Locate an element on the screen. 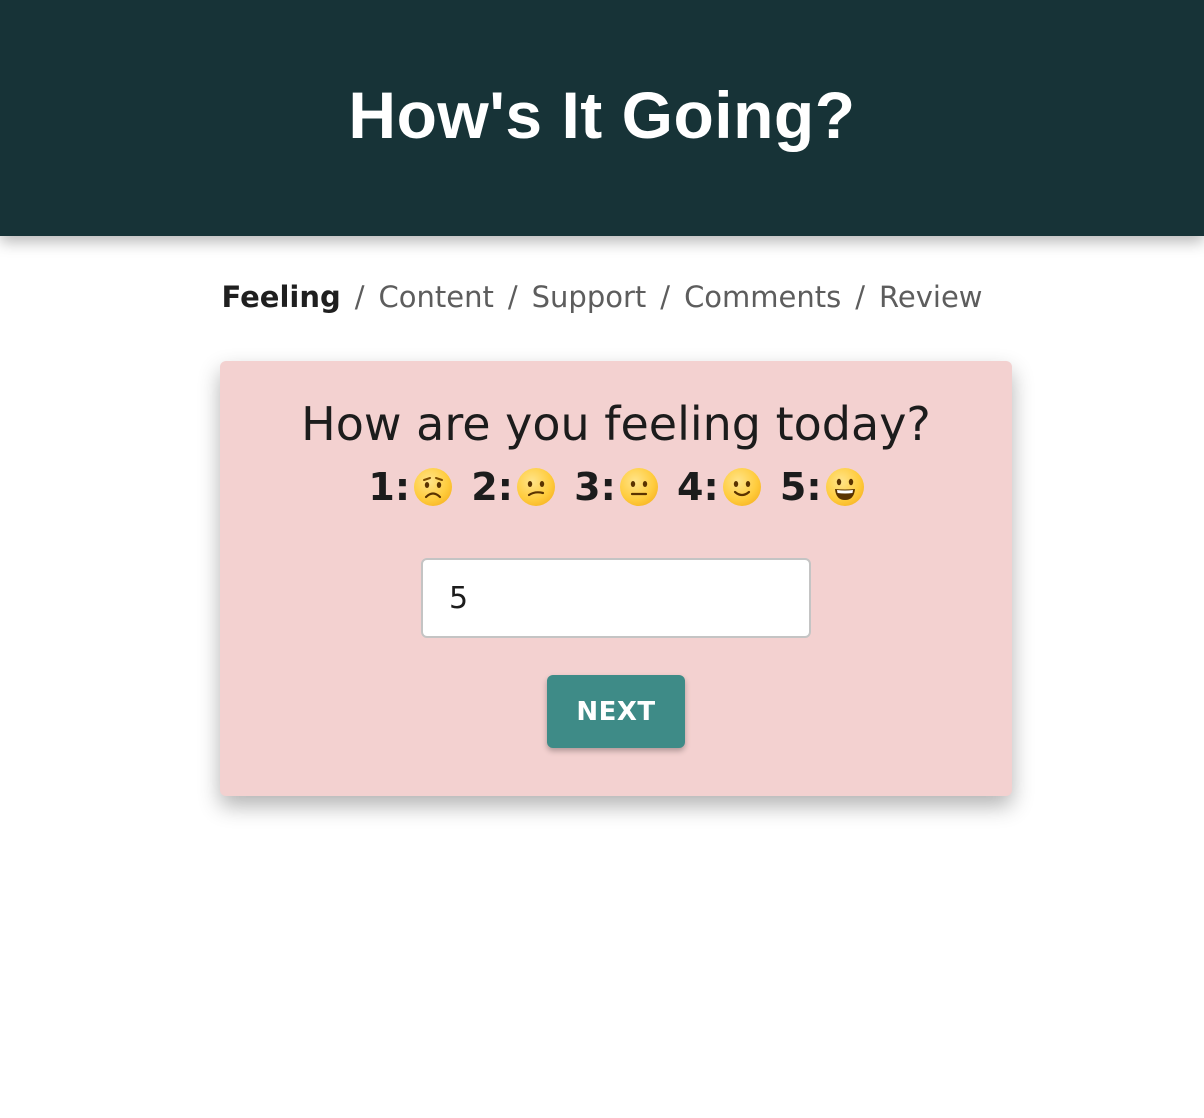 This screenshot has height=1118, width=1204. scale-item-3: 3: is located at coordinates (616, 487).